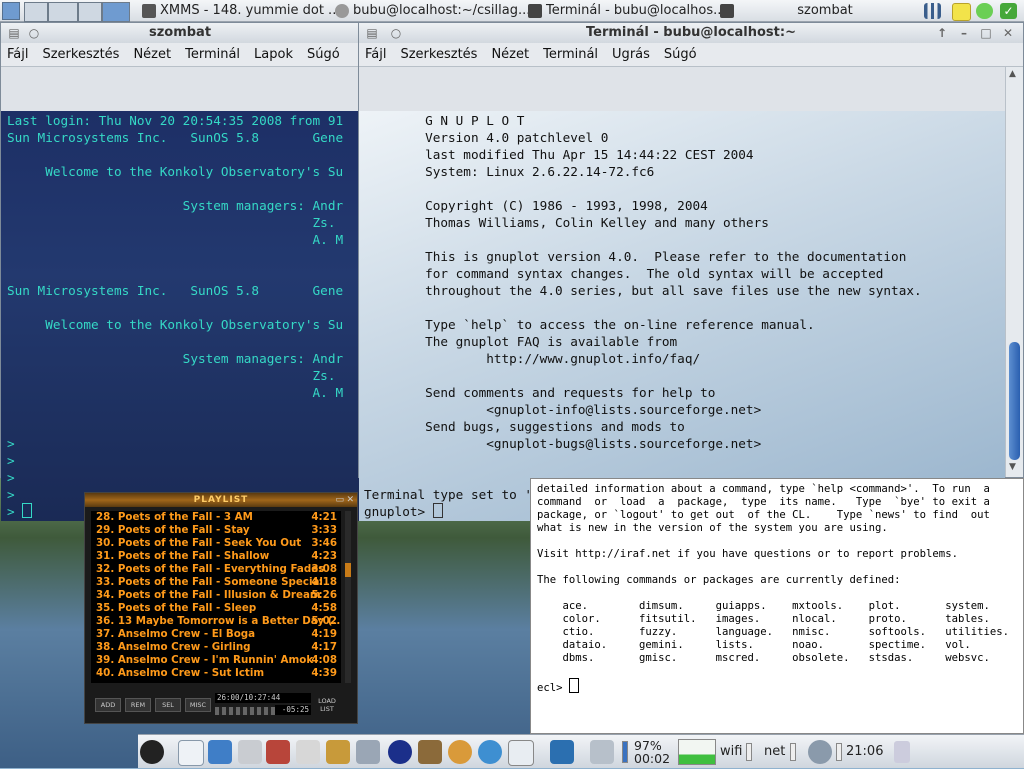 The width and height of the screenshot is (1024, 769). I want to click on scroll-down-icon: ▼, so click(1014, 467).